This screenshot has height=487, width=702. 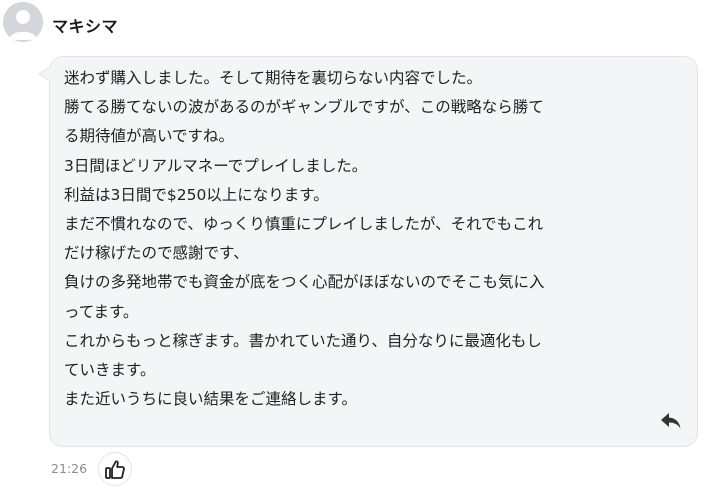 I want to click on thumbs-up-icon, so click(x=115, y=469).